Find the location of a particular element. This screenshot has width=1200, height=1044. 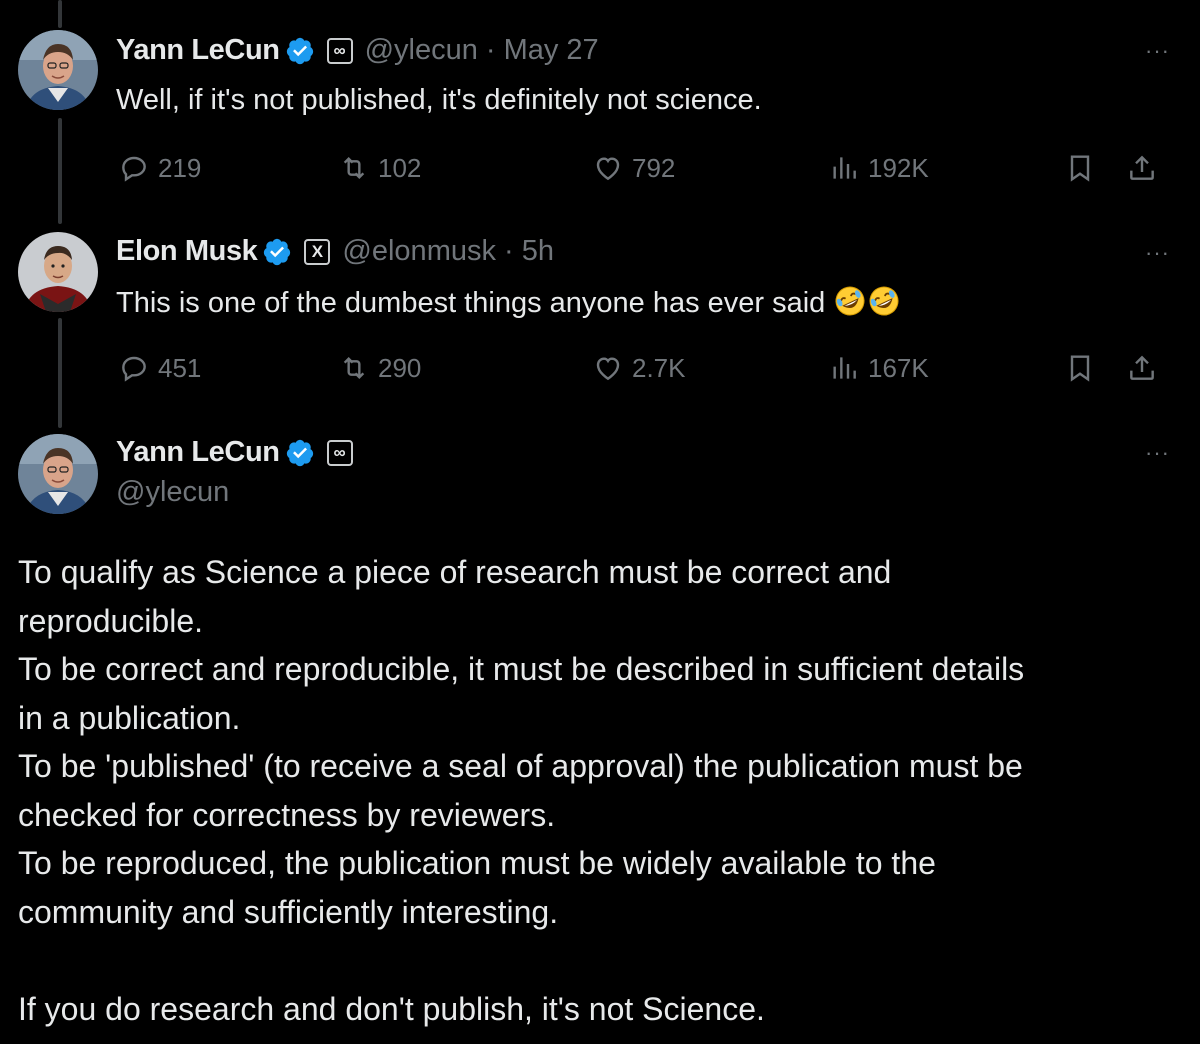

like-count: 792 is located at coordinates (654, 167).